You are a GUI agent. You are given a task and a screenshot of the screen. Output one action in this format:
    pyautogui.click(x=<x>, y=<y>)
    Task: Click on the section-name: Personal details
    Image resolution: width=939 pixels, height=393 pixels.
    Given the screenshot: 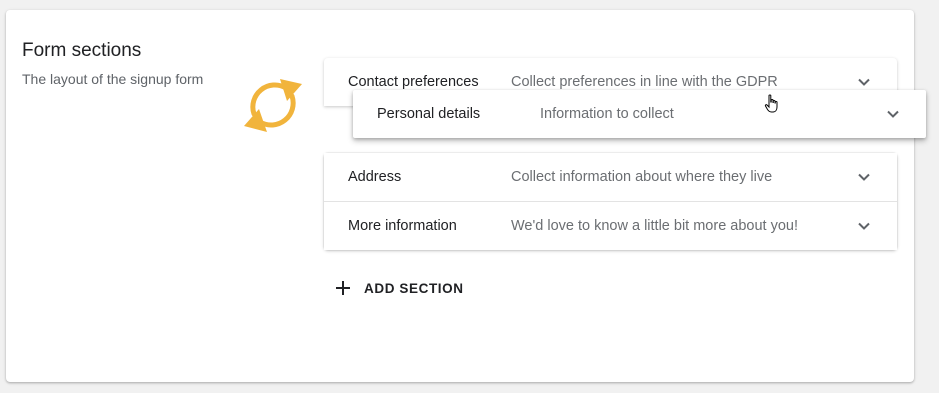 What is the action you would take?
    pyautogui.click(x=429, y=114)
    